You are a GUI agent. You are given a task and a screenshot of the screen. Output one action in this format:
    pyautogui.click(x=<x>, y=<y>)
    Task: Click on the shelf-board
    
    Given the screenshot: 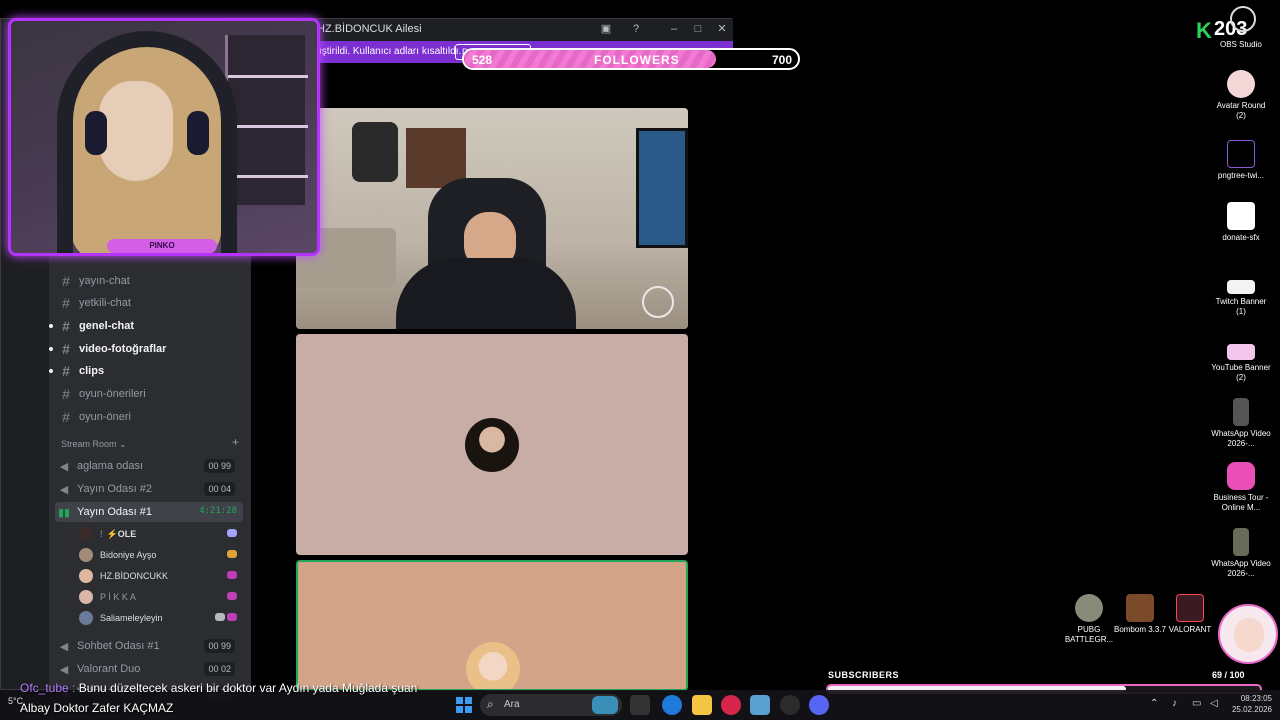 What is the action you would take?
    pyautogui.click(x=268, y=176)
    